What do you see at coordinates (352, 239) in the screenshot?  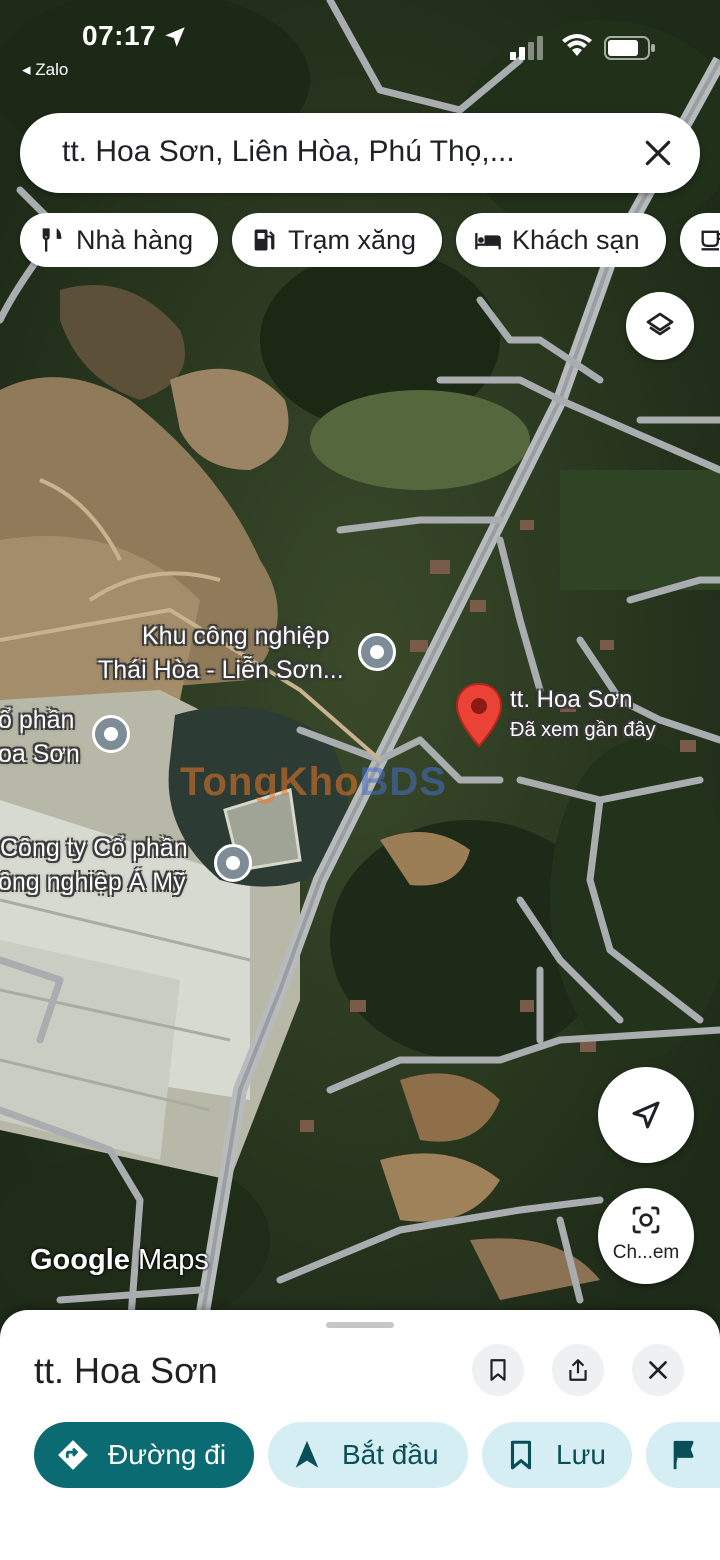 I see `chip-label: Trạm xăng` at bounding box center [352, 239].